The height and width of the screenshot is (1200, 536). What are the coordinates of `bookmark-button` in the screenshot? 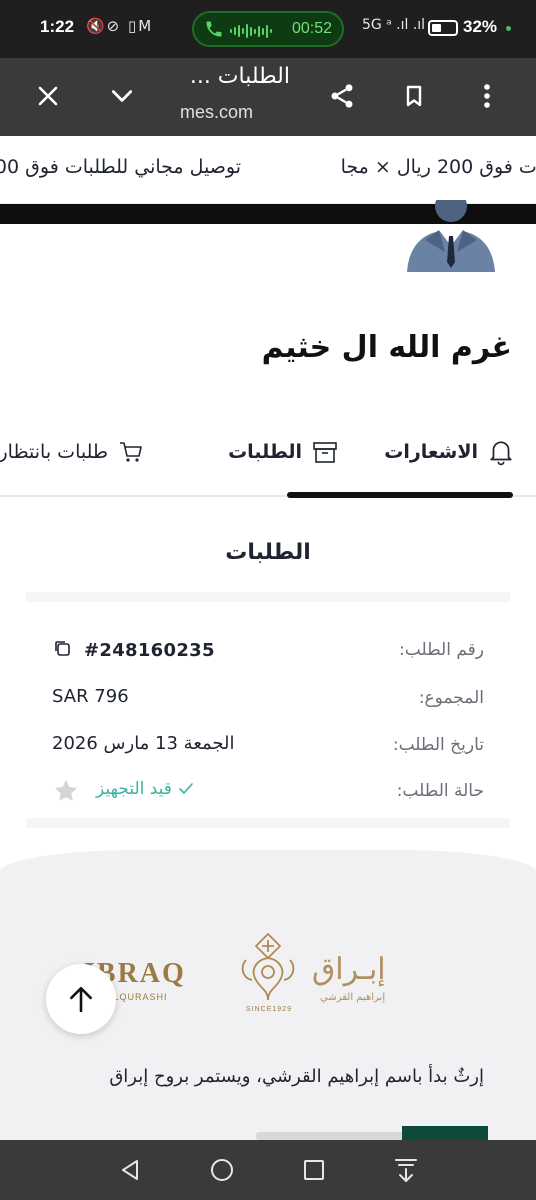 It's located at (414, 96).